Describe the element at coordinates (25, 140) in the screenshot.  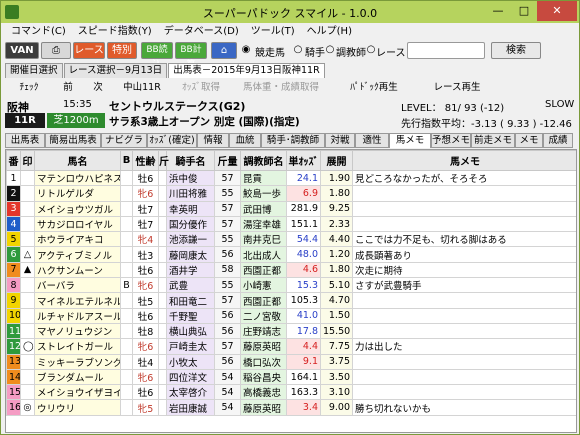
I see `tab-race-card-view: 出馬表` at that location.